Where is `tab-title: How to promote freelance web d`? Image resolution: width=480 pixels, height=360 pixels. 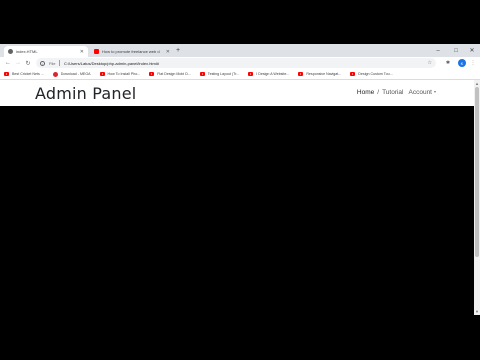 tab-title: How to promote freelance web d is located at coordinates (131, 51).